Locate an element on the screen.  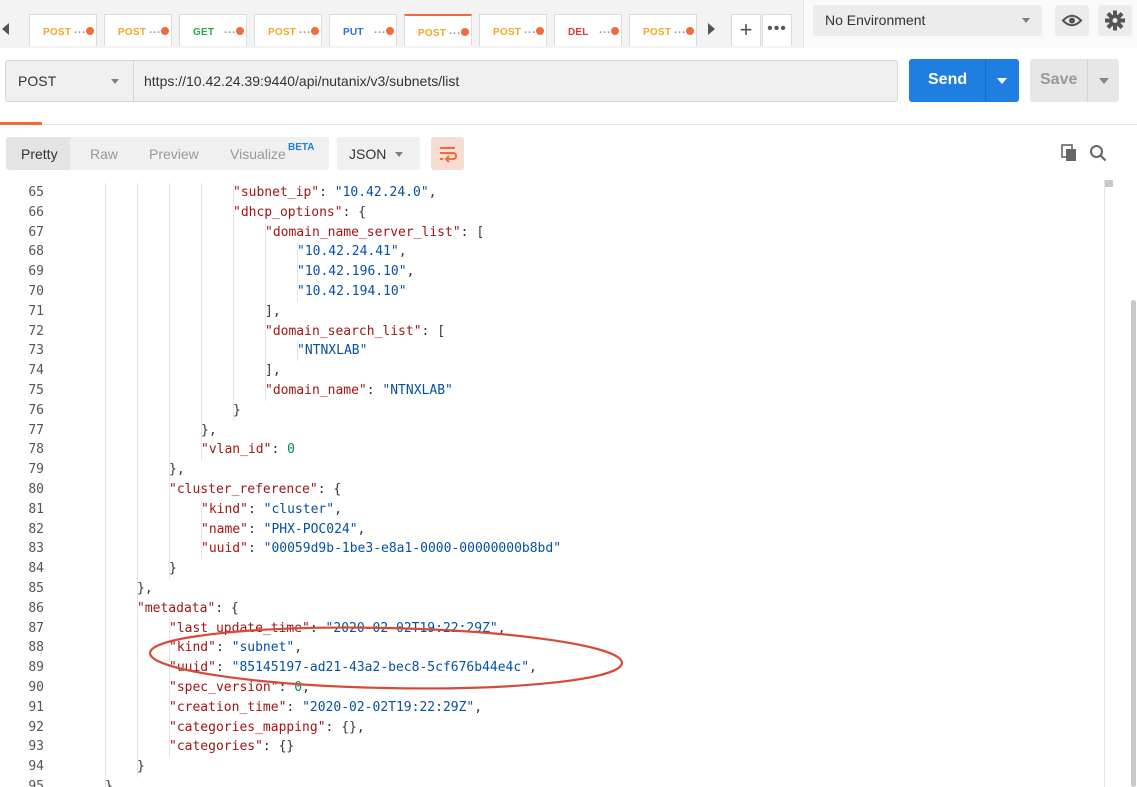
code-line: 95}, is located at coordinates (550, 782).